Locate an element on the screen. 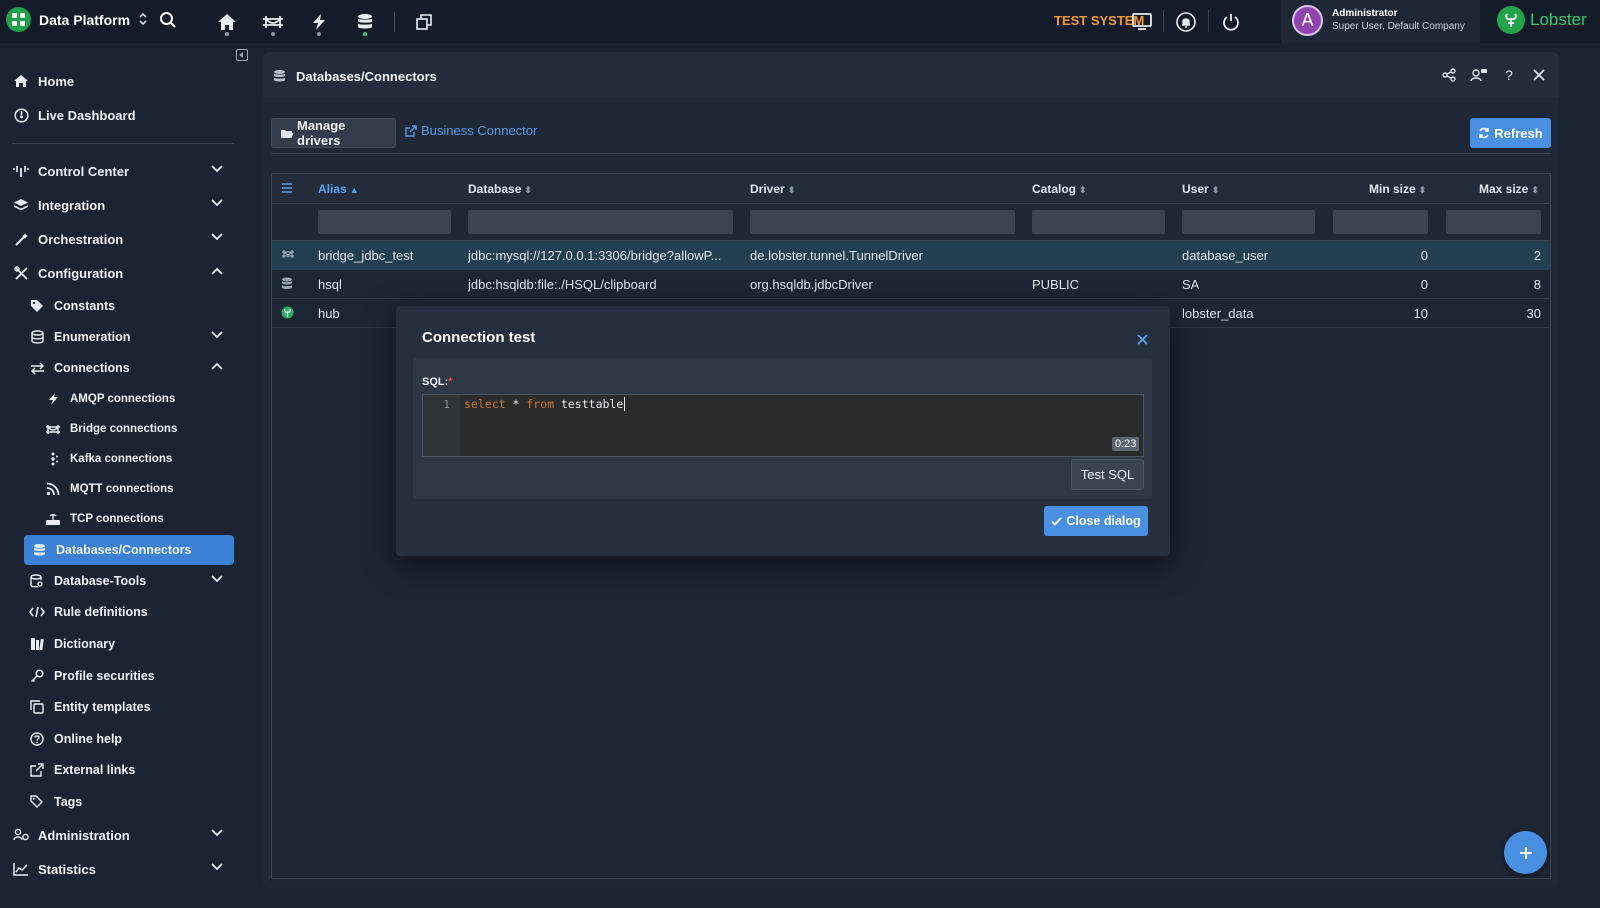  sidebar-item-profile-securities: Profile securities is located at coordinates (132, 676).